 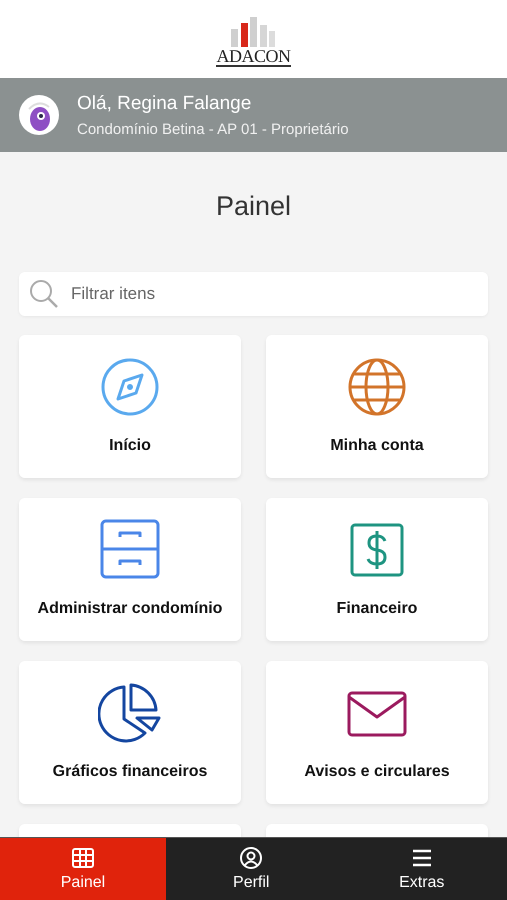 I want to click on menu-tile: Minha conta, so click(x=377, y=406).